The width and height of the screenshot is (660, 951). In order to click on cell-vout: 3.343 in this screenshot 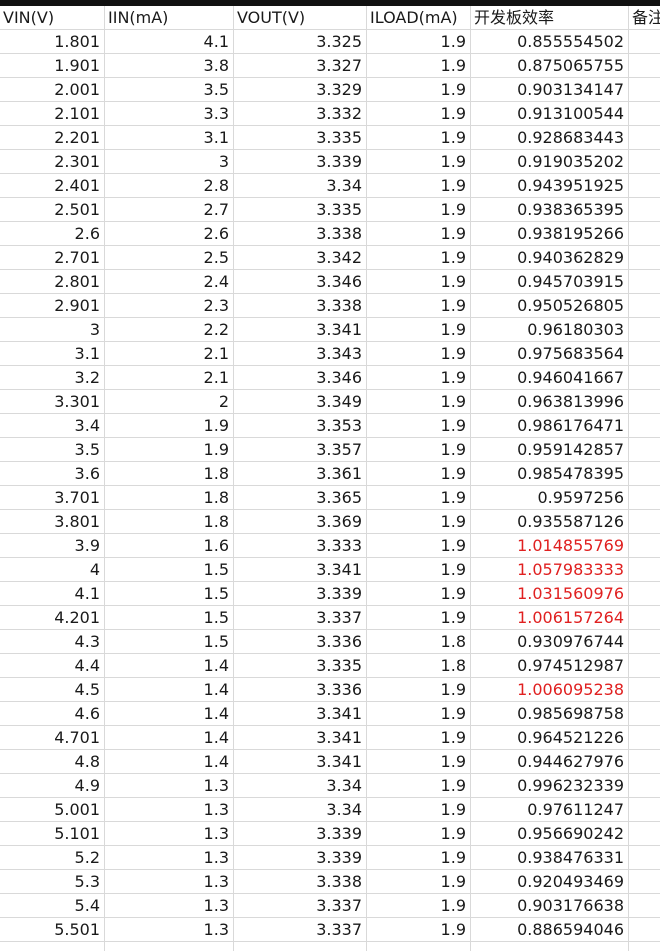, I will do `click(300, 354)`.